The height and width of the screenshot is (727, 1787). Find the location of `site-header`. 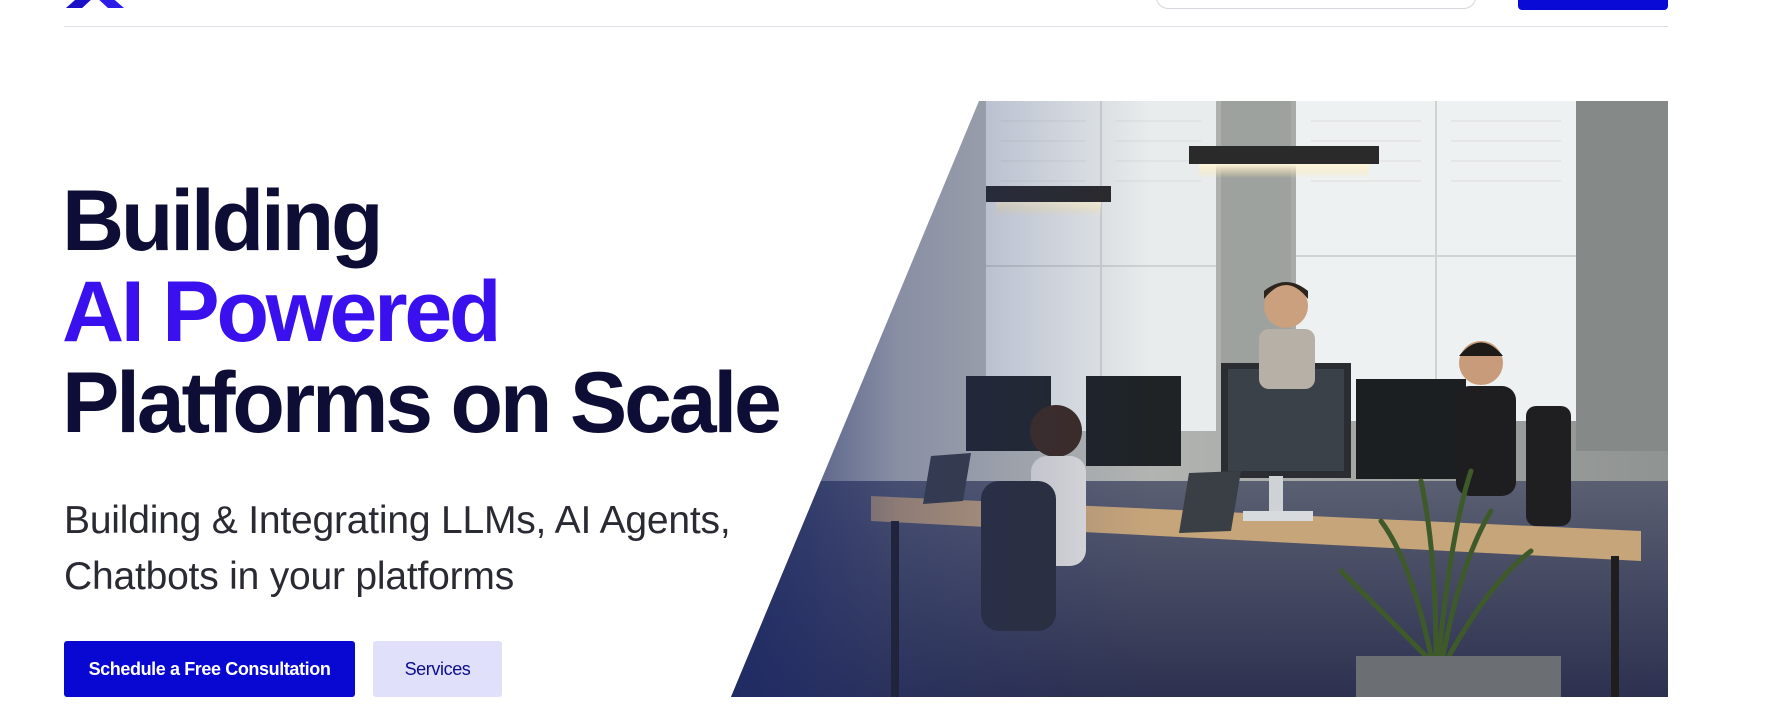

site-header is located at coordinates (866, 13).